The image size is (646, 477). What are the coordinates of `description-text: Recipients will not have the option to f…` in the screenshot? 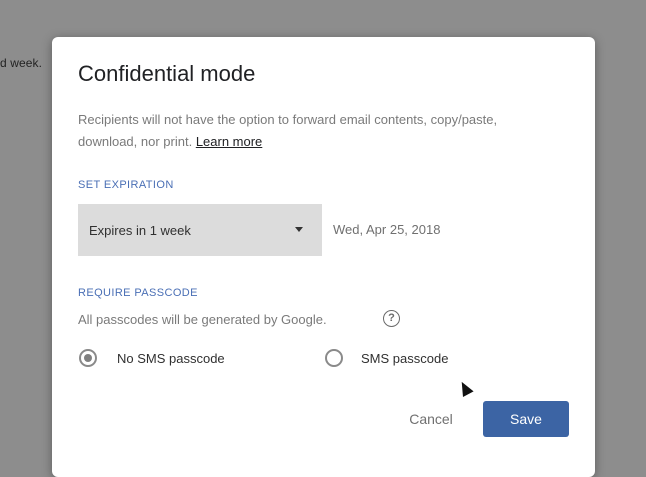 It's located at (288, 130).